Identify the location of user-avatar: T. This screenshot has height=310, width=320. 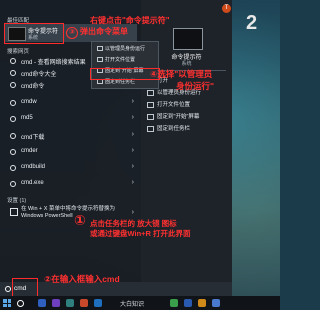
(226, 8).